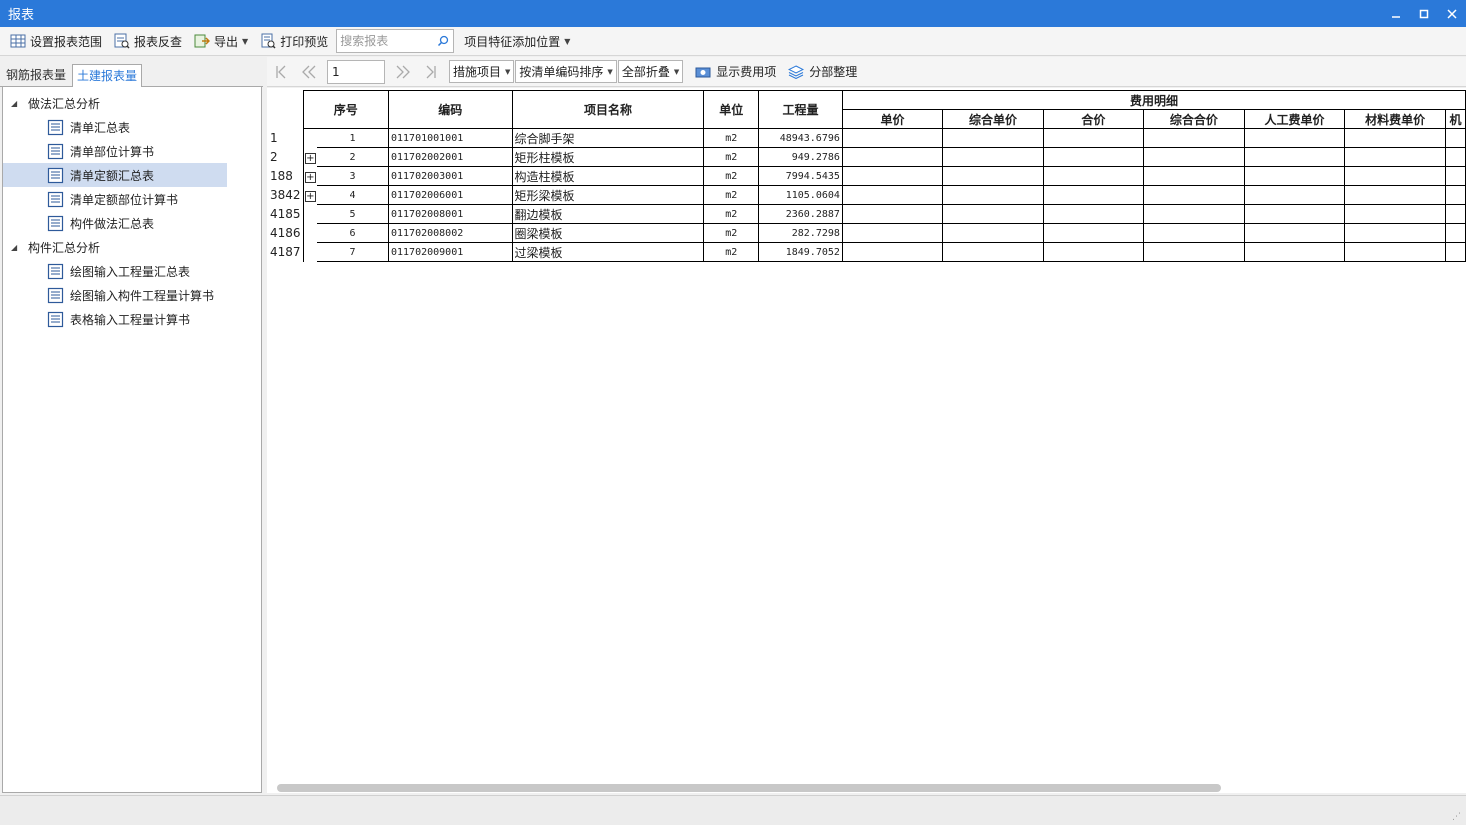 This screenshot has width=1466, height=825. I want to click on maximize-button, so click(1424, 13).